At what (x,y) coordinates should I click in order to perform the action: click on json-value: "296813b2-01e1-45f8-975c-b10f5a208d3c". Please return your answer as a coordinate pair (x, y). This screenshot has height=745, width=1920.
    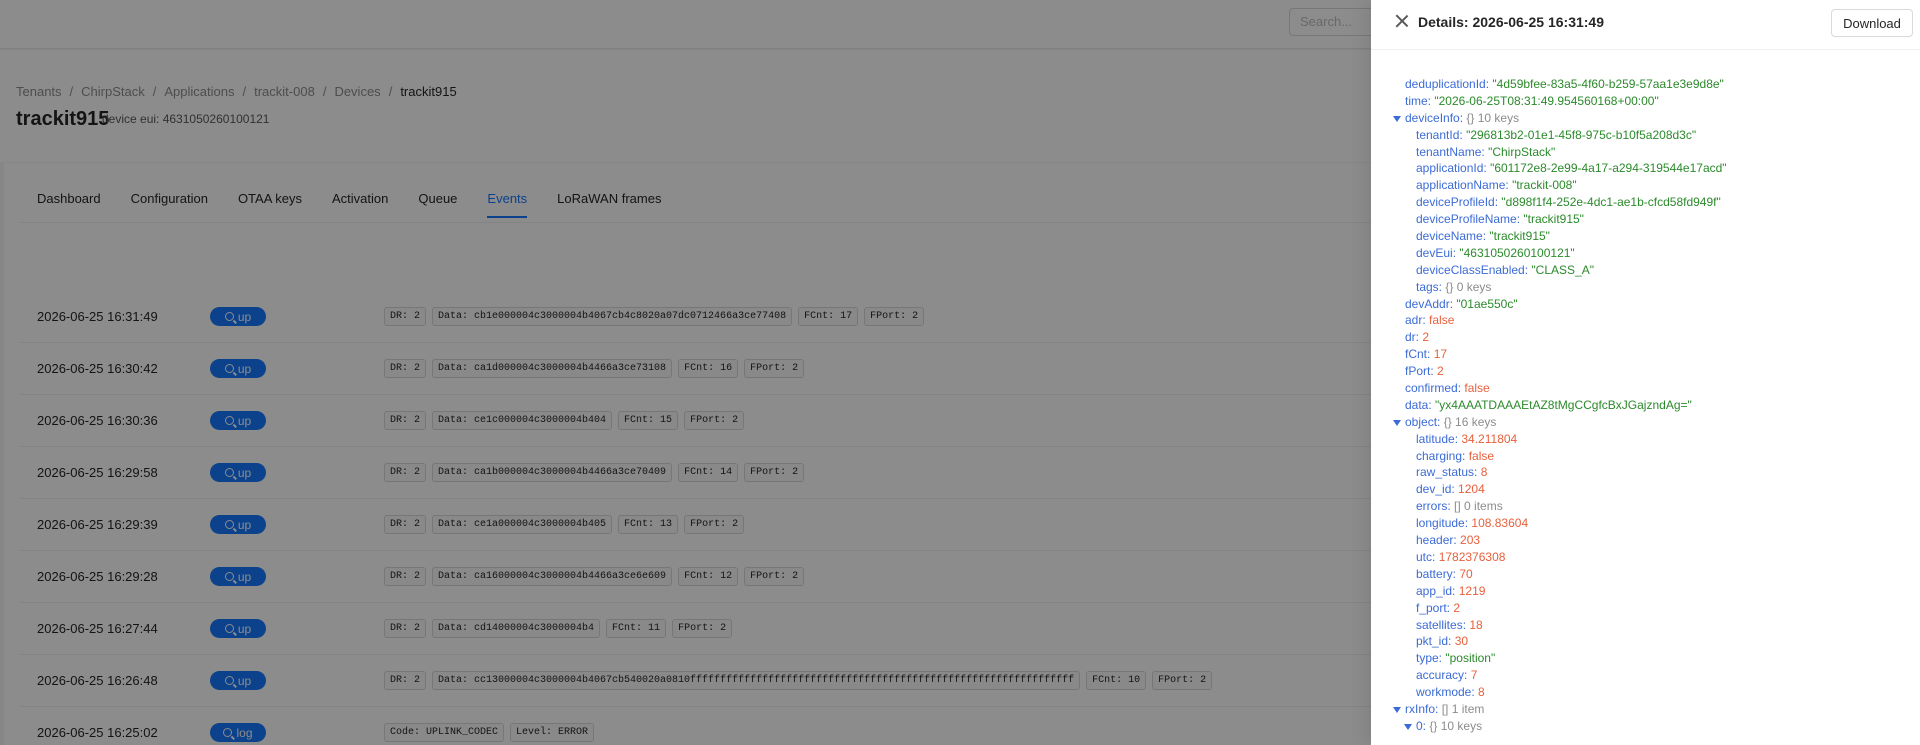
    Looking at the image, I should click on (1581, 134).